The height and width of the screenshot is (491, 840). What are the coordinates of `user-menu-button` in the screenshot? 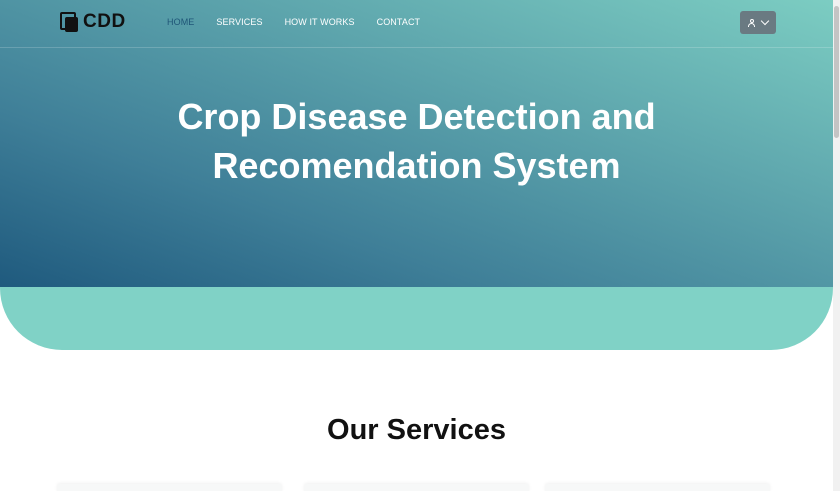 It's located at (758, 22).